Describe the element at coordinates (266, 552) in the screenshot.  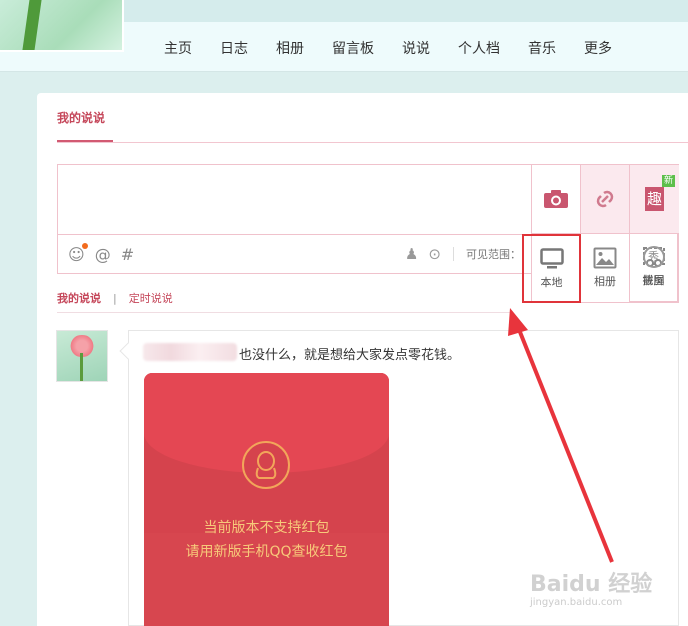
I see `envelope-text-line2: 请用新版手机QQ查收红包` at that location.